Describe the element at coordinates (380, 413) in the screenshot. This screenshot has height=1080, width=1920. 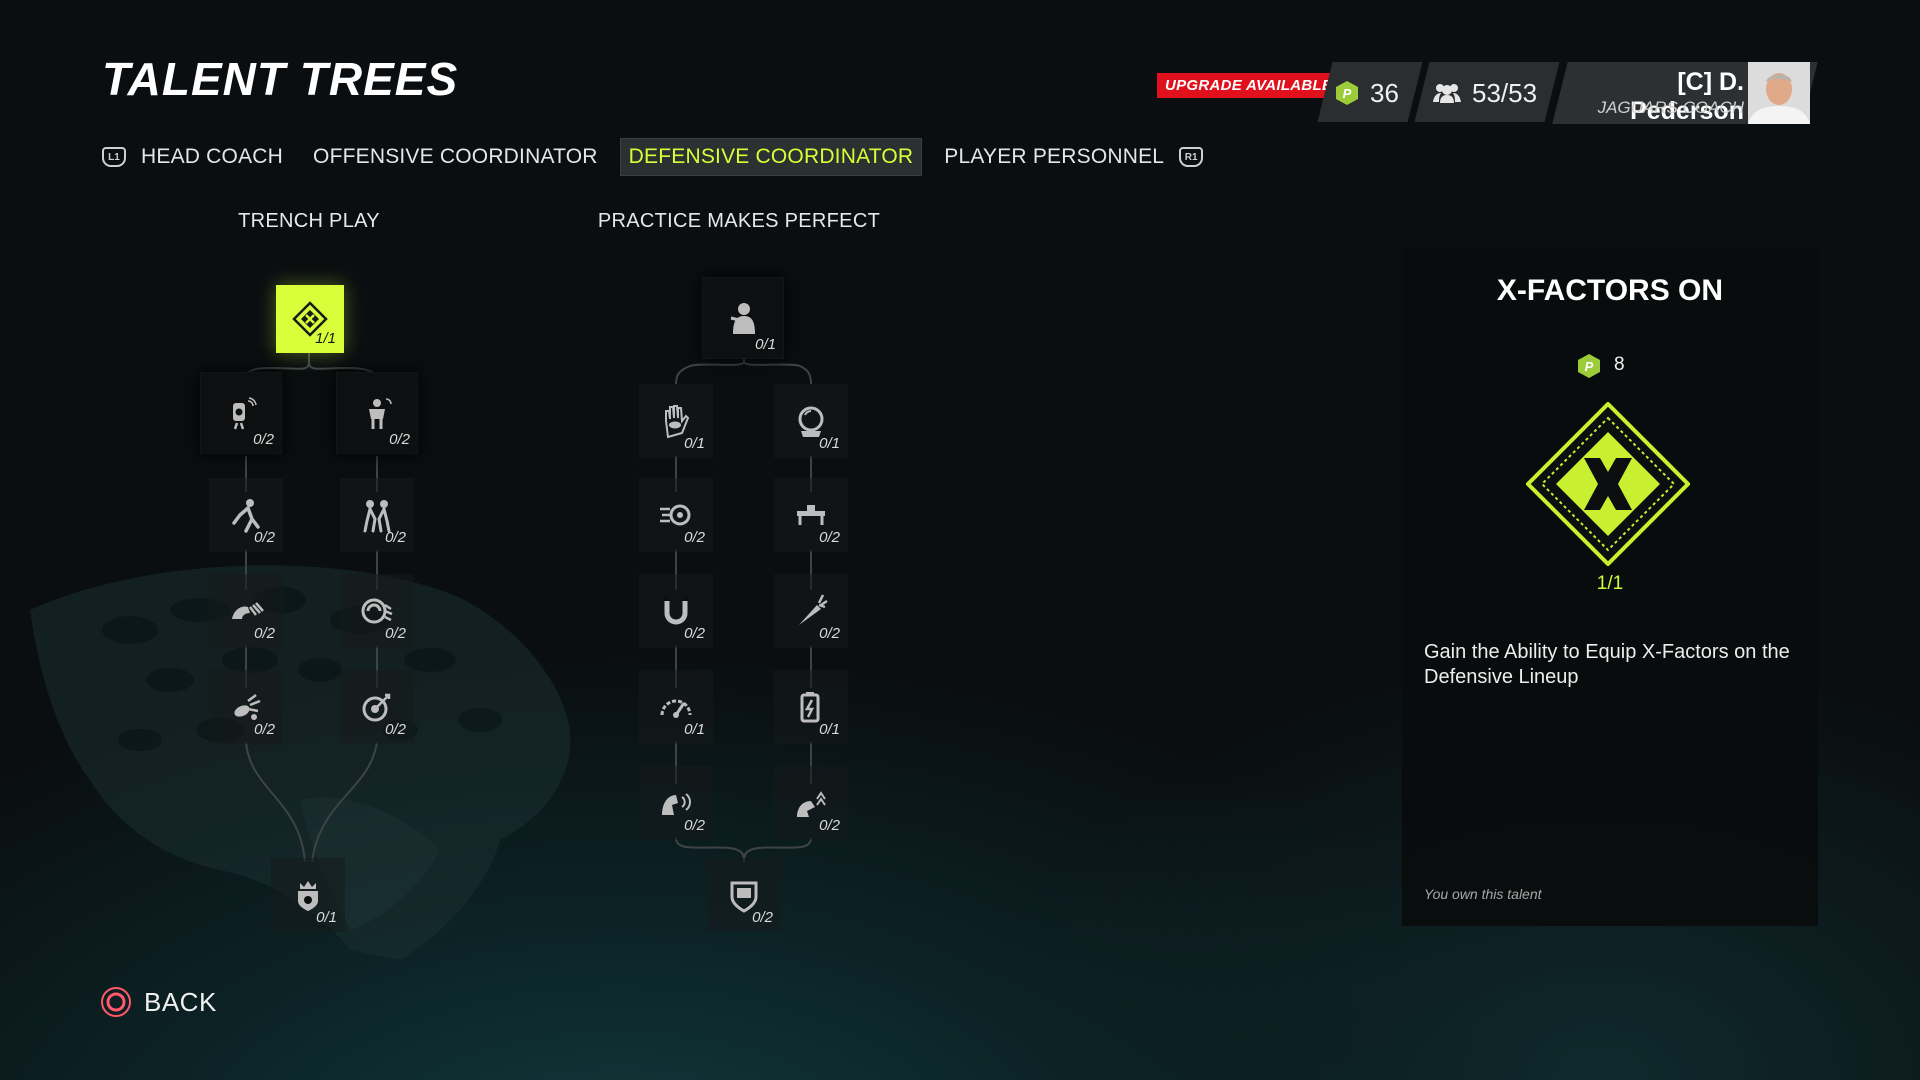
I see `run-stopper-icon` at that location.